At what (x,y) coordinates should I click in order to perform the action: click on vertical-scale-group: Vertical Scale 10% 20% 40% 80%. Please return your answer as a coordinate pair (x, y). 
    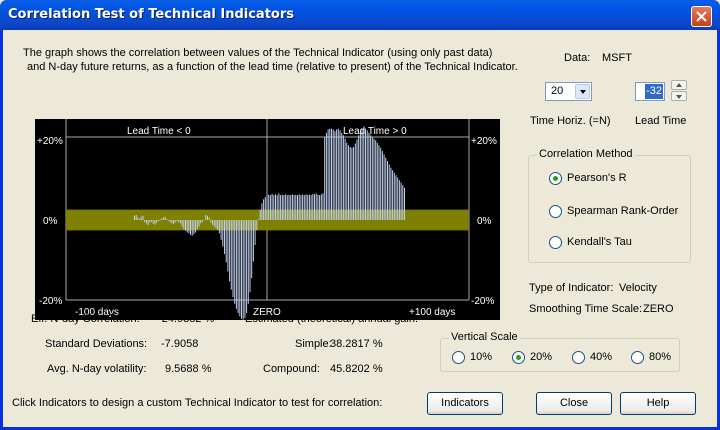
    Looking at the image, I should click on (560, 351).